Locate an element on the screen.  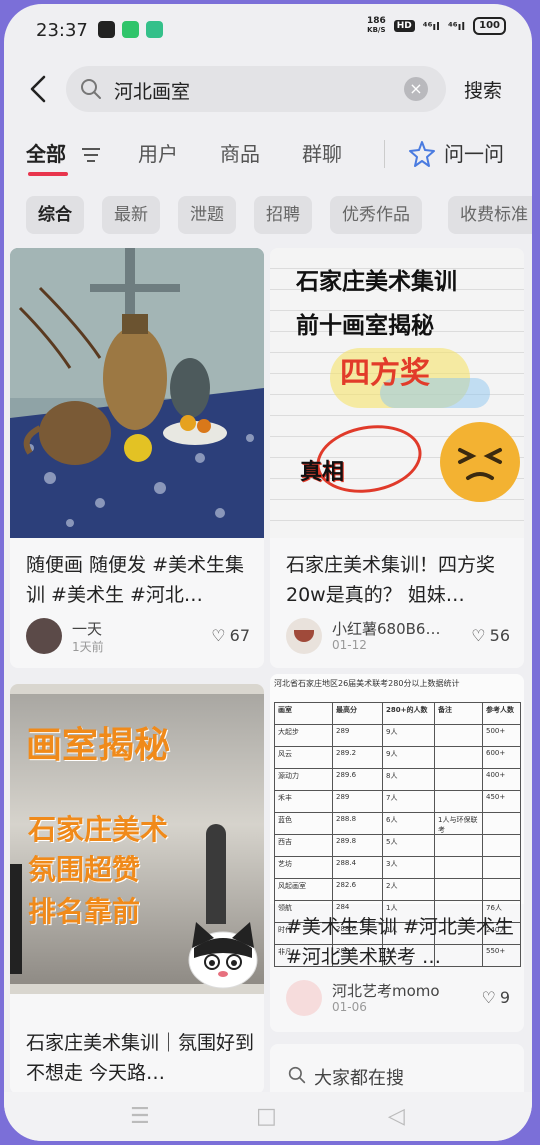
sheet-cell: 艺坊 is located at coordinates (304, 867).